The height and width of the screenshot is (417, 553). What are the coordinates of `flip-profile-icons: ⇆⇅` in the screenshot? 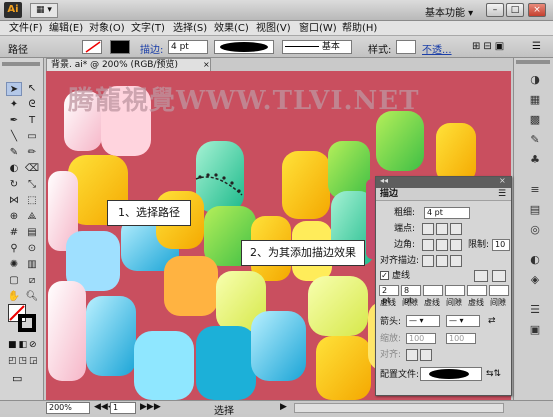 It's located at (493, 374).